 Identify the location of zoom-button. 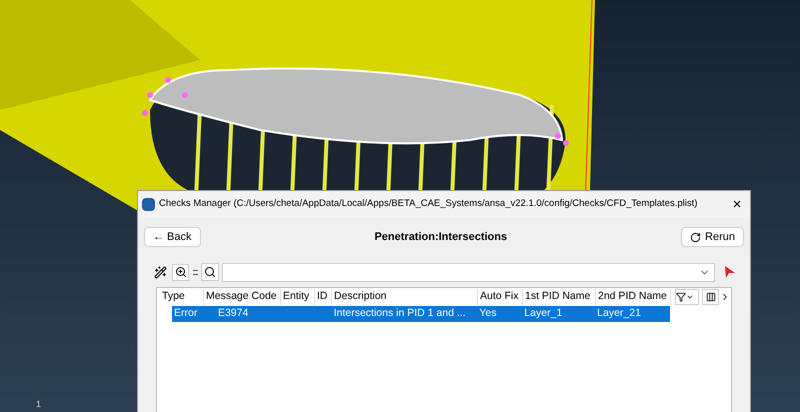
(180, 272).